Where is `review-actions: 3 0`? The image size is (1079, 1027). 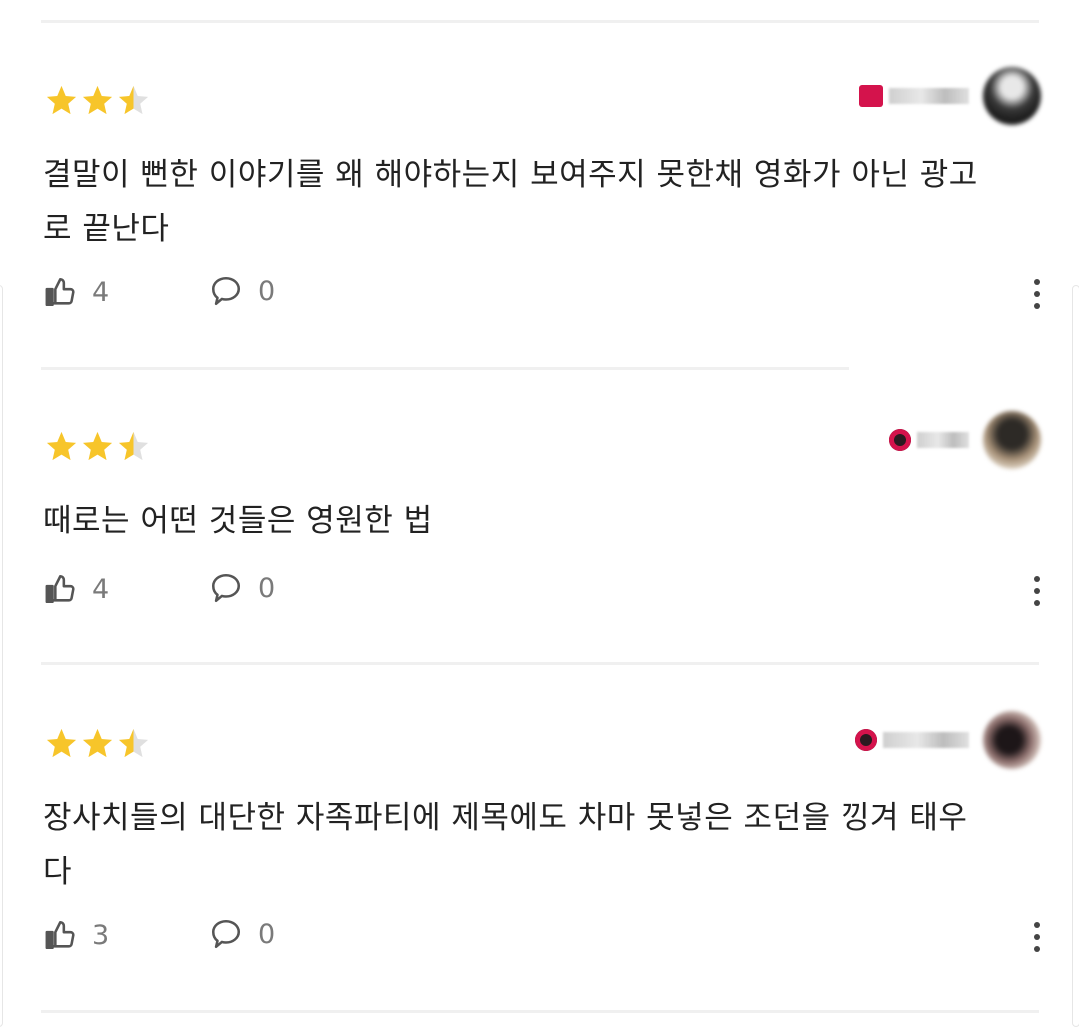
review-actions: 3 0 is located at coordinates (544, 937).